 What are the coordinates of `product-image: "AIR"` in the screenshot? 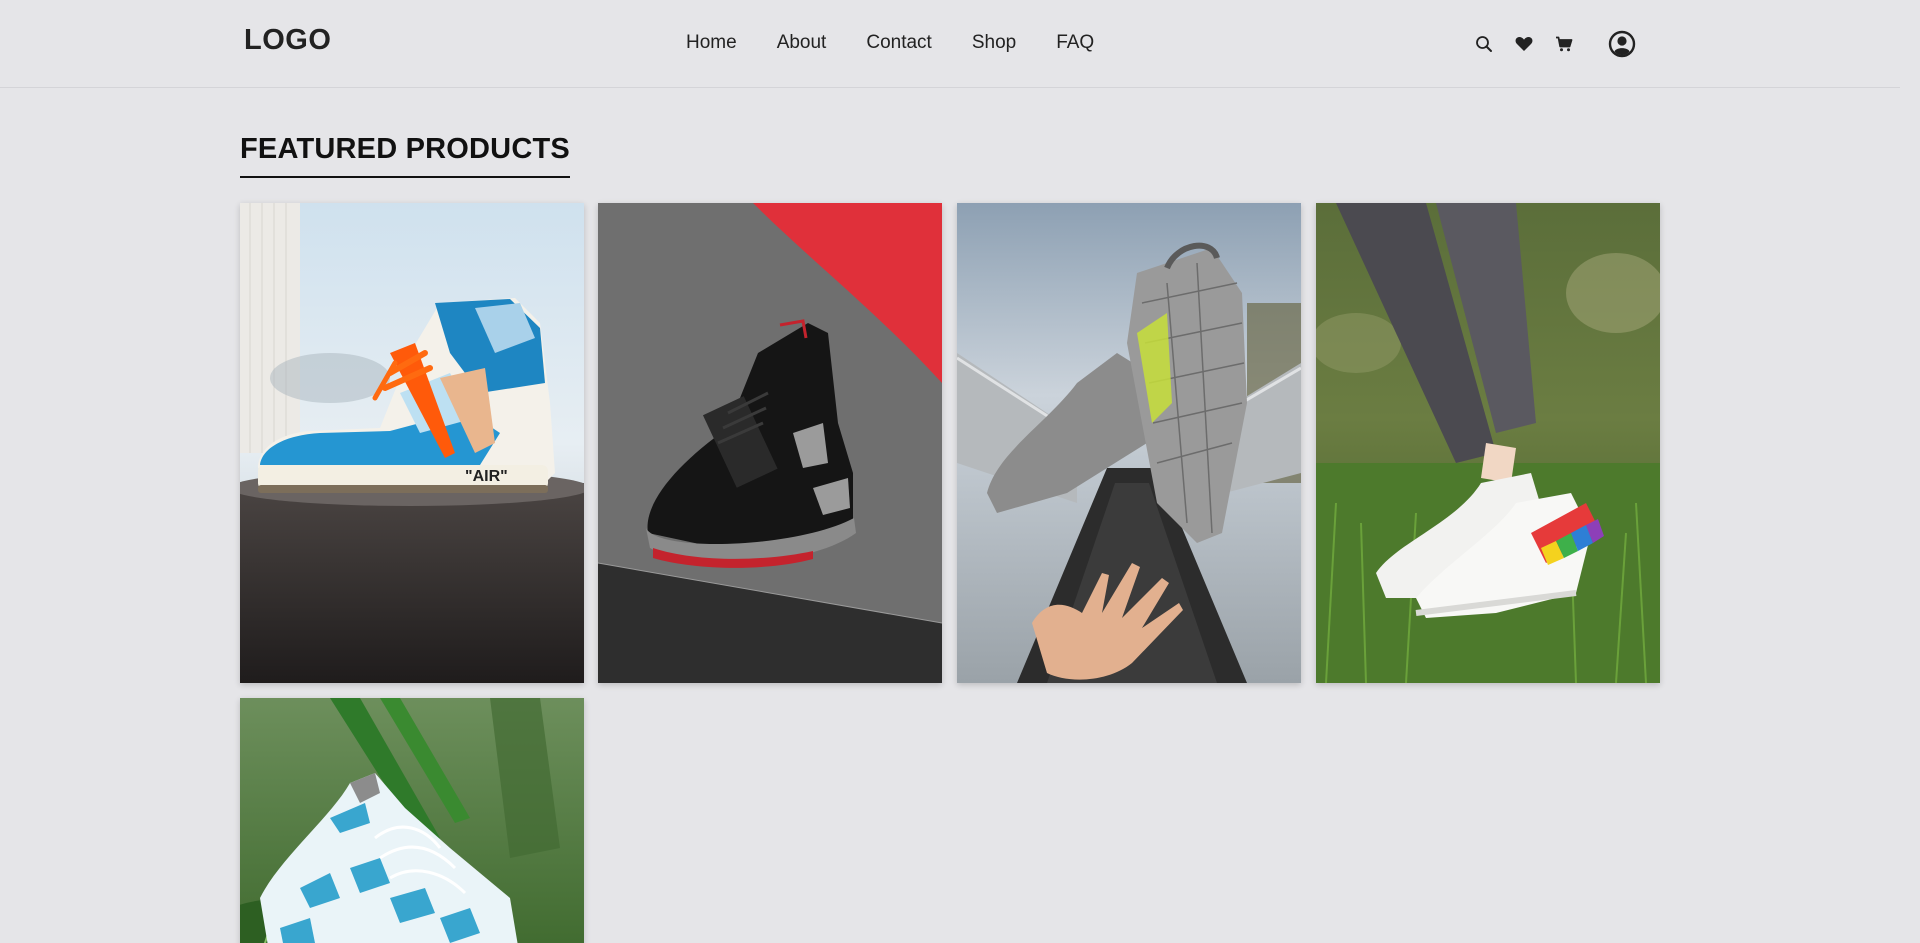 It's located at (412, 443).